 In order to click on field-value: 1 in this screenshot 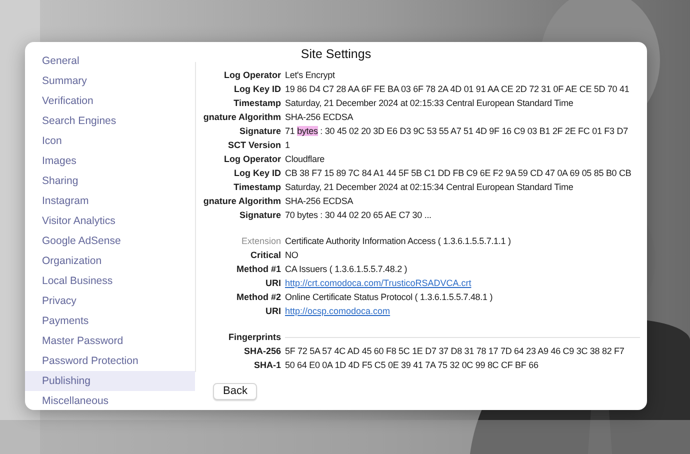, I will do `click(287, 145)`.